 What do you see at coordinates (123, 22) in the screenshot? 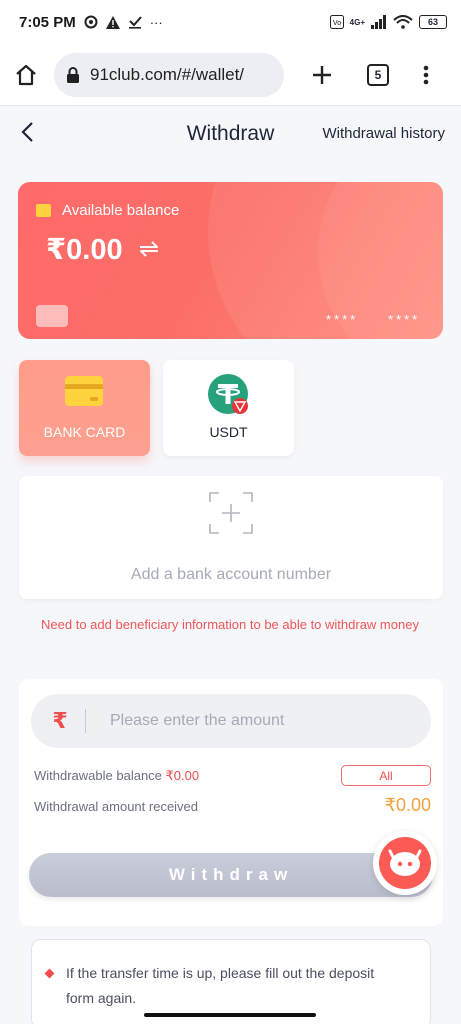
I see `notification-icons: ···` at bounding box center [123, 22].